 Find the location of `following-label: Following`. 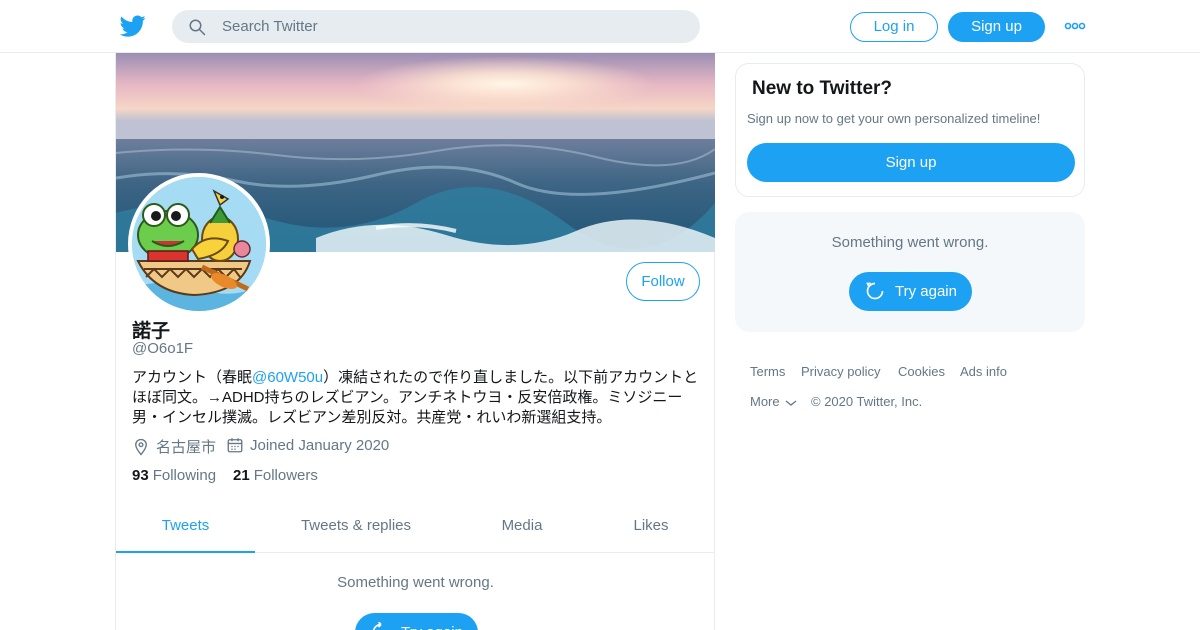

following-label: Following is located at coordinates (184, 475).